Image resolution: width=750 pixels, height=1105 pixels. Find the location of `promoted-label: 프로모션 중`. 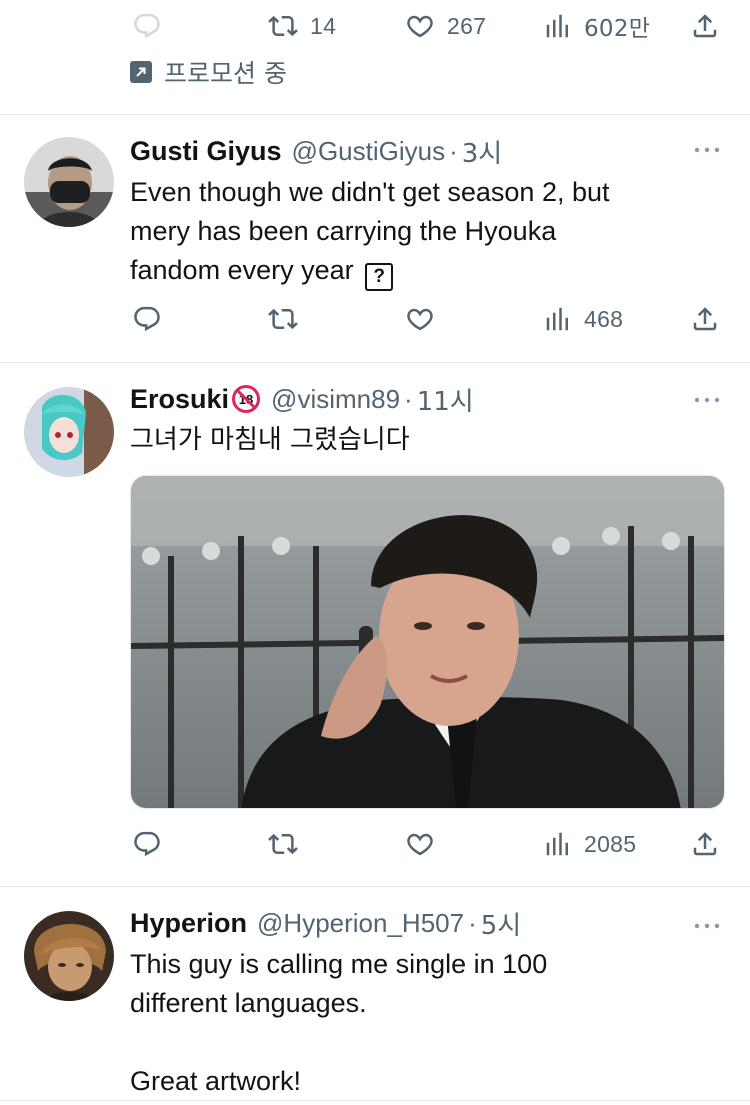

promoted-label: 프로모션 중 is located at coordinates (208, 72).